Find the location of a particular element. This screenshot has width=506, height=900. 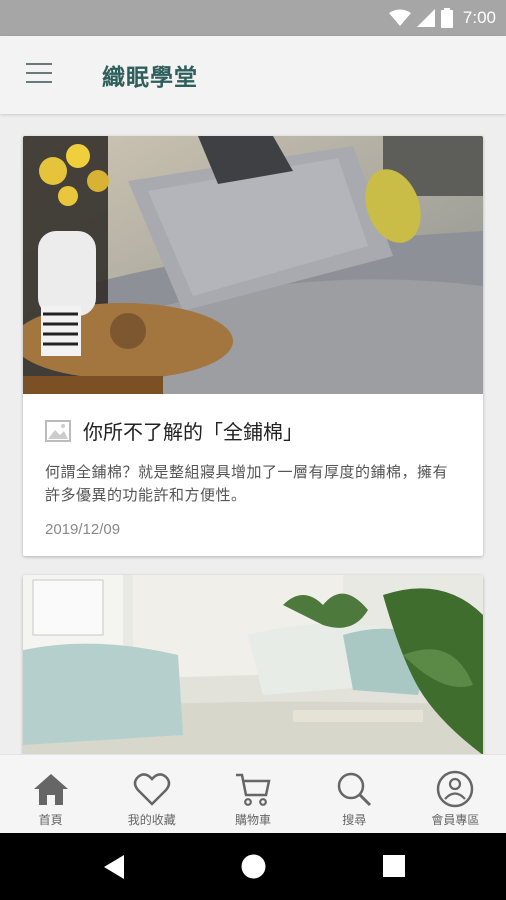

article-summary: 何謂全鋪棉？就是整組寢具增加了一層有厚度的鋪棉，擁有許多優異的功能許和方便性。 is located at coordinates (247, 483).